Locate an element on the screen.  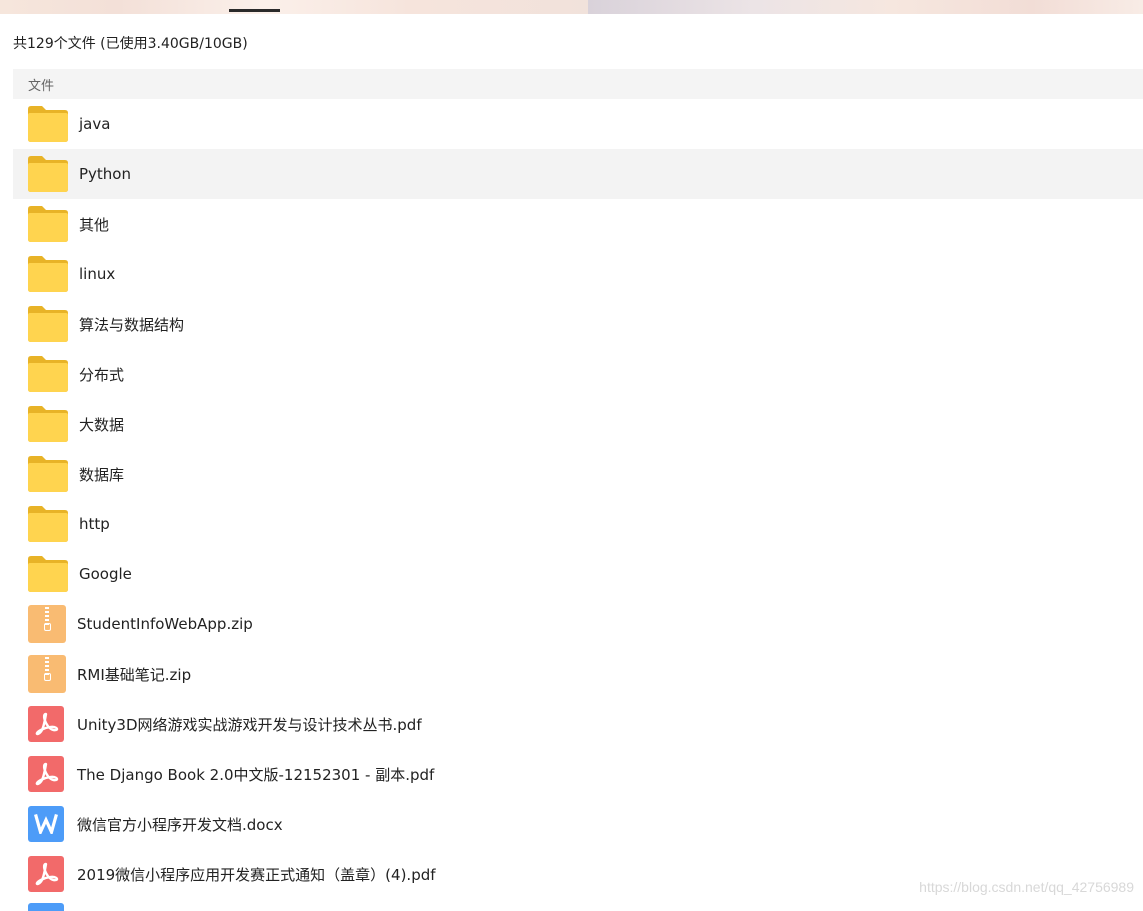
folder-row: java is located at coordinates (578, 124).